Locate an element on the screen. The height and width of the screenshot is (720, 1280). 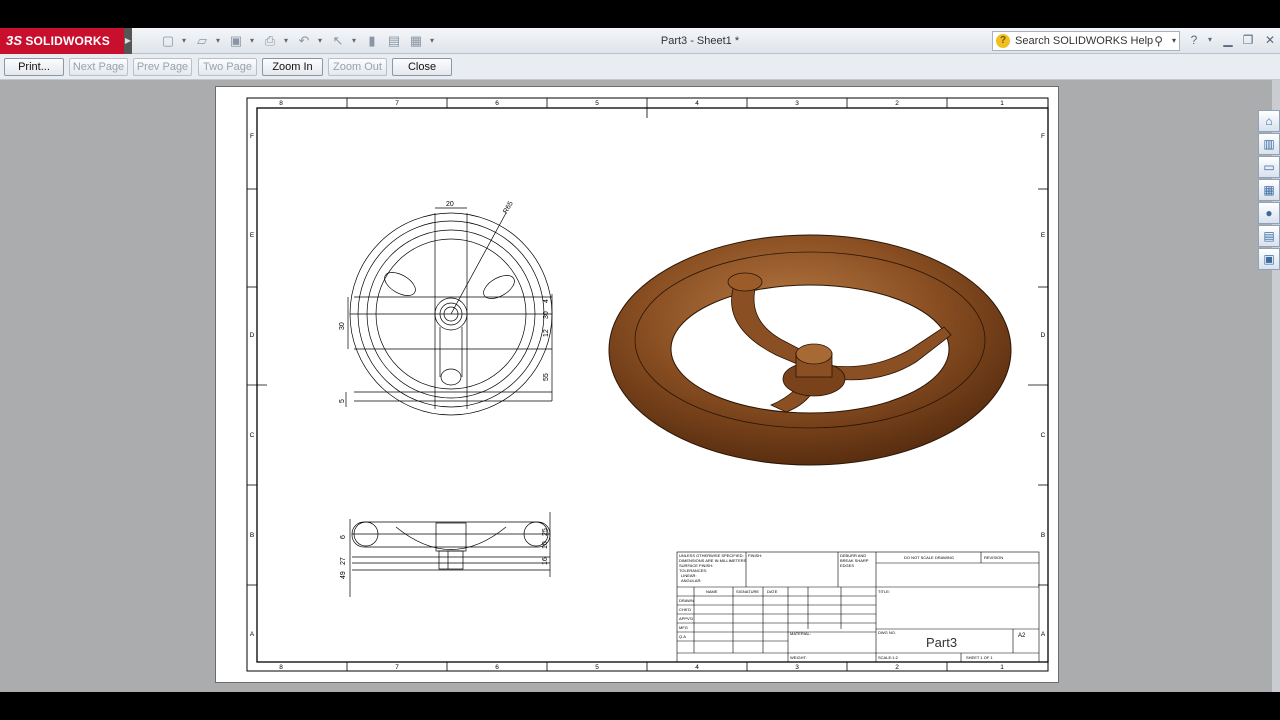
home-icon: ⌂ is located at coordinates (1269, 121).